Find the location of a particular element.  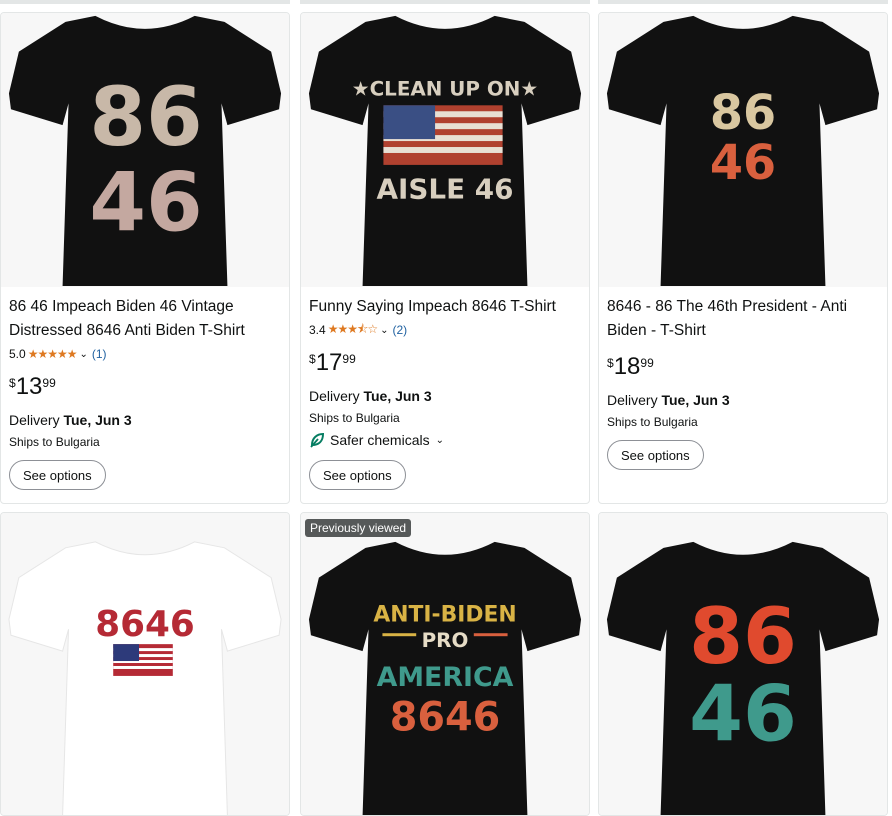

product-image: 8646 is located at coordinates (145, 664).